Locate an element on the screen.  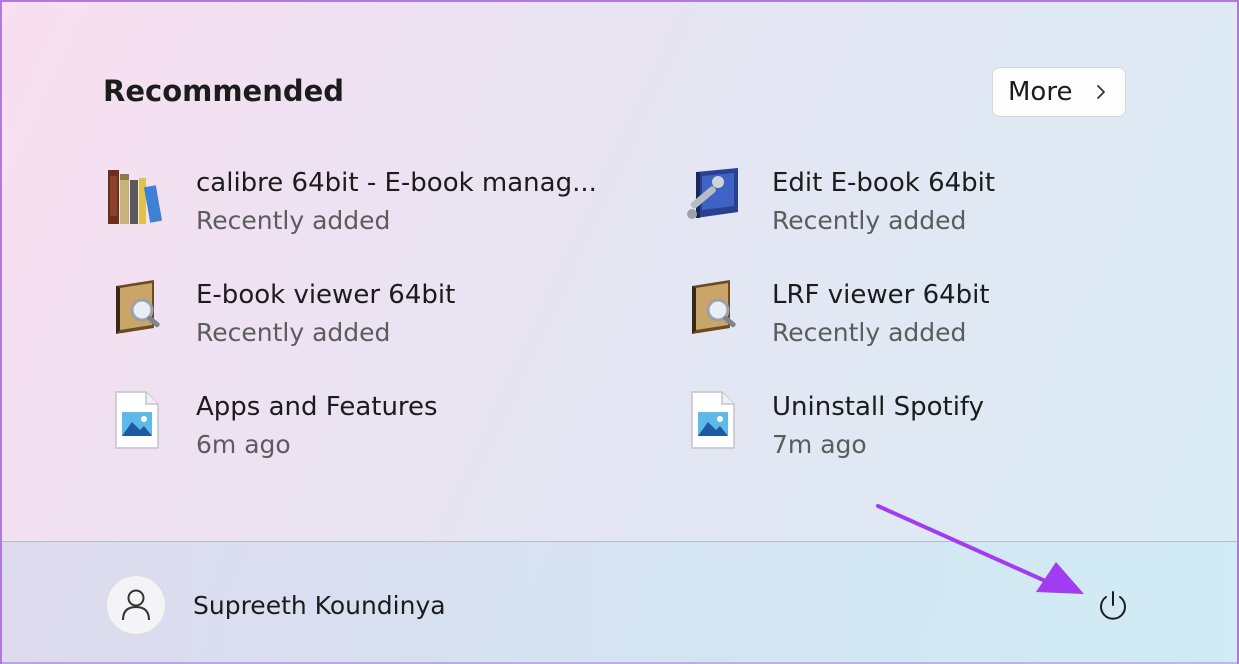
item-name: E-book viewer 64bit is located at coordinates (326, 295).